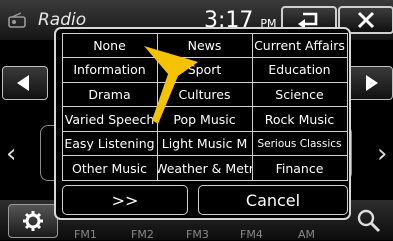 This screenshot has height=241, width=393. Describe the element at coordinates (204, 168) in the screenshot. I see `category-option: Weather & Metr` at that location.